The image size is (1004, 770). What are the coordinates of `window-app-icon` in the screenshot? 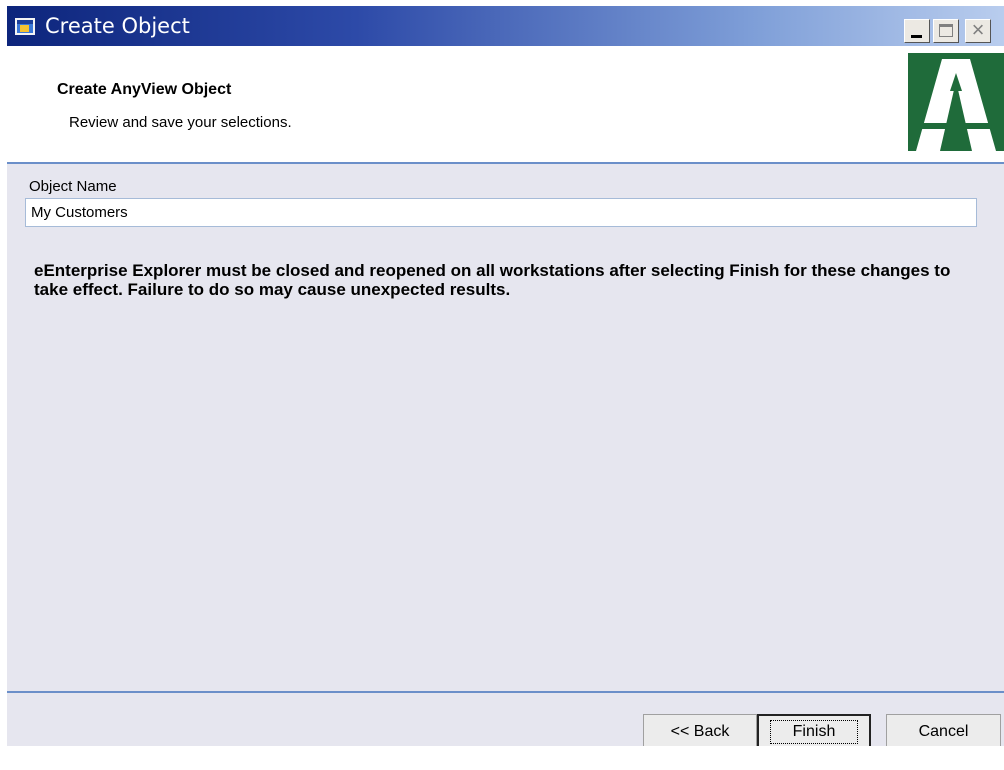 It's located at (25, 26).